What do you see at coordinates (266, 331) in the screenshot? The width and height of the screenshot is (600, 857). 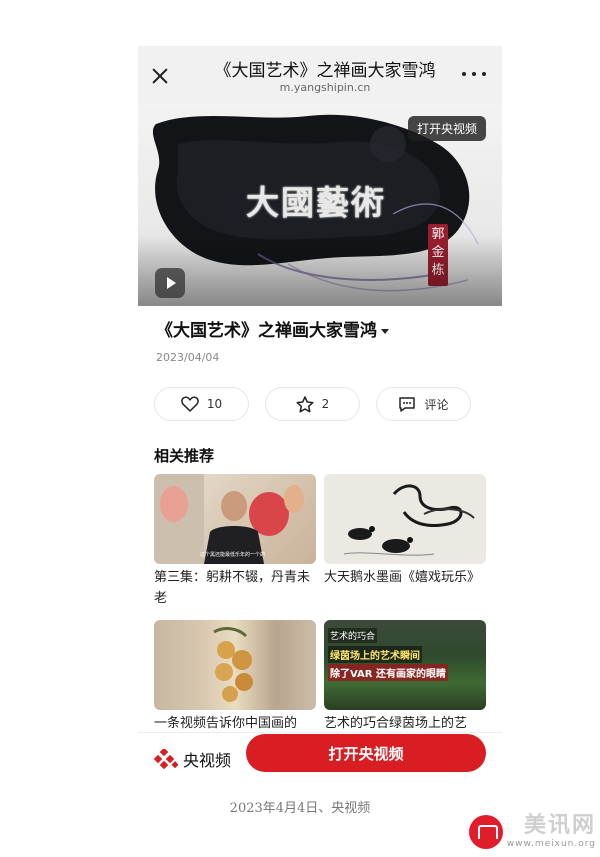 I see `article-title-text: 《大国艺术》之禅画大家雪鸿` at bounding box center [266, 331].